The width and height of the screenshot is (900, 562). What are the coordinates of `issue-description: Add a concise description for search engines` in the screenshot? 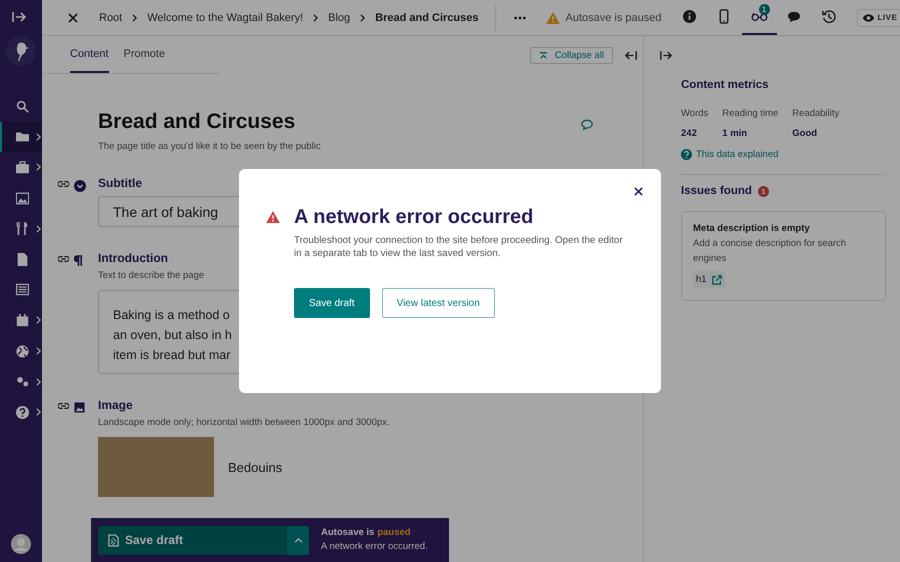 It's located at (770, 251).